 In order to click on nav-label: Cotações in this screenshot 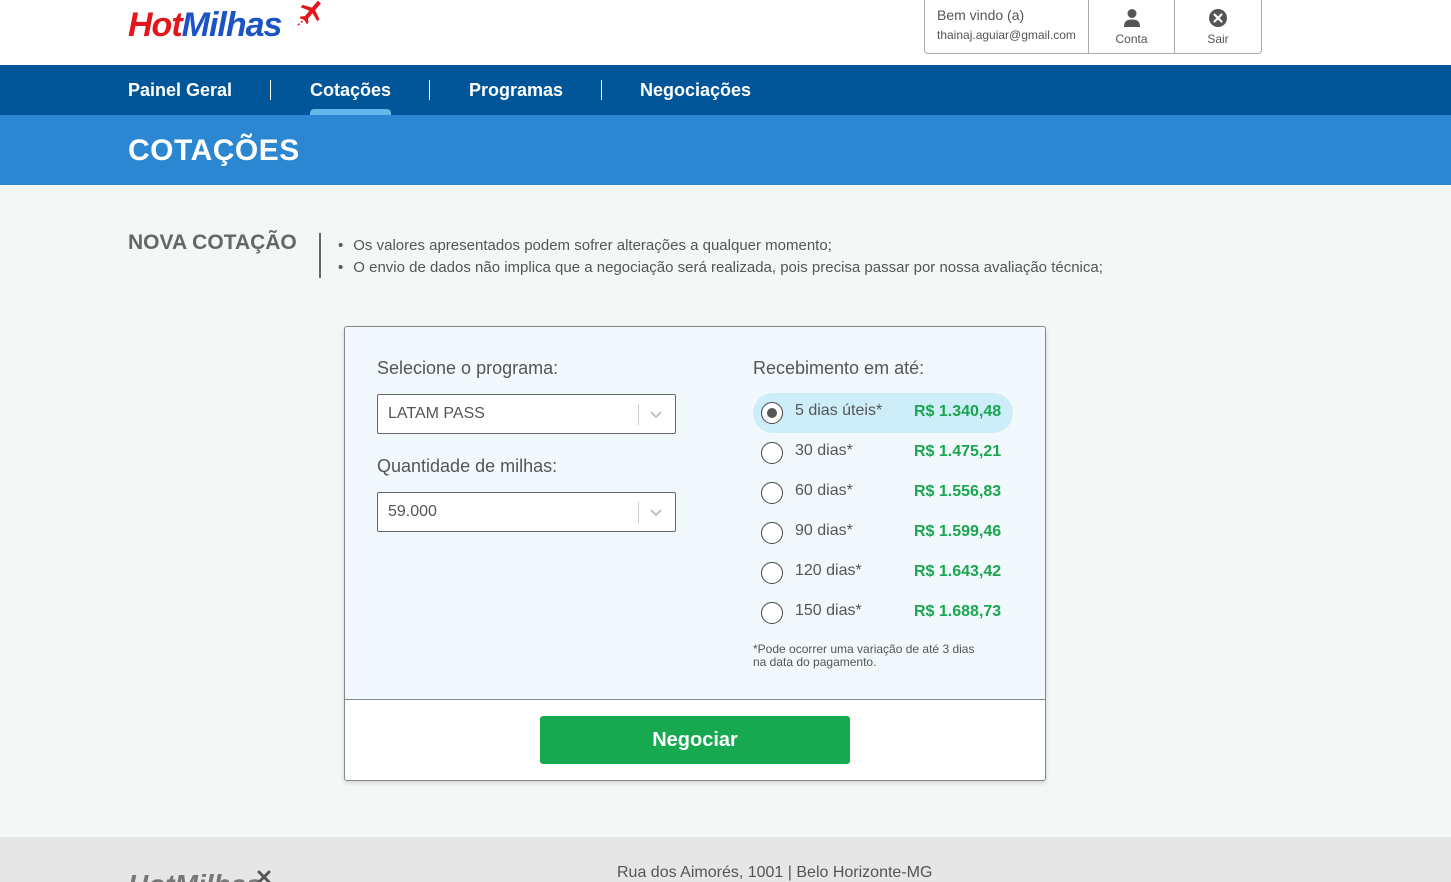, I will do `click(351, 90)`.